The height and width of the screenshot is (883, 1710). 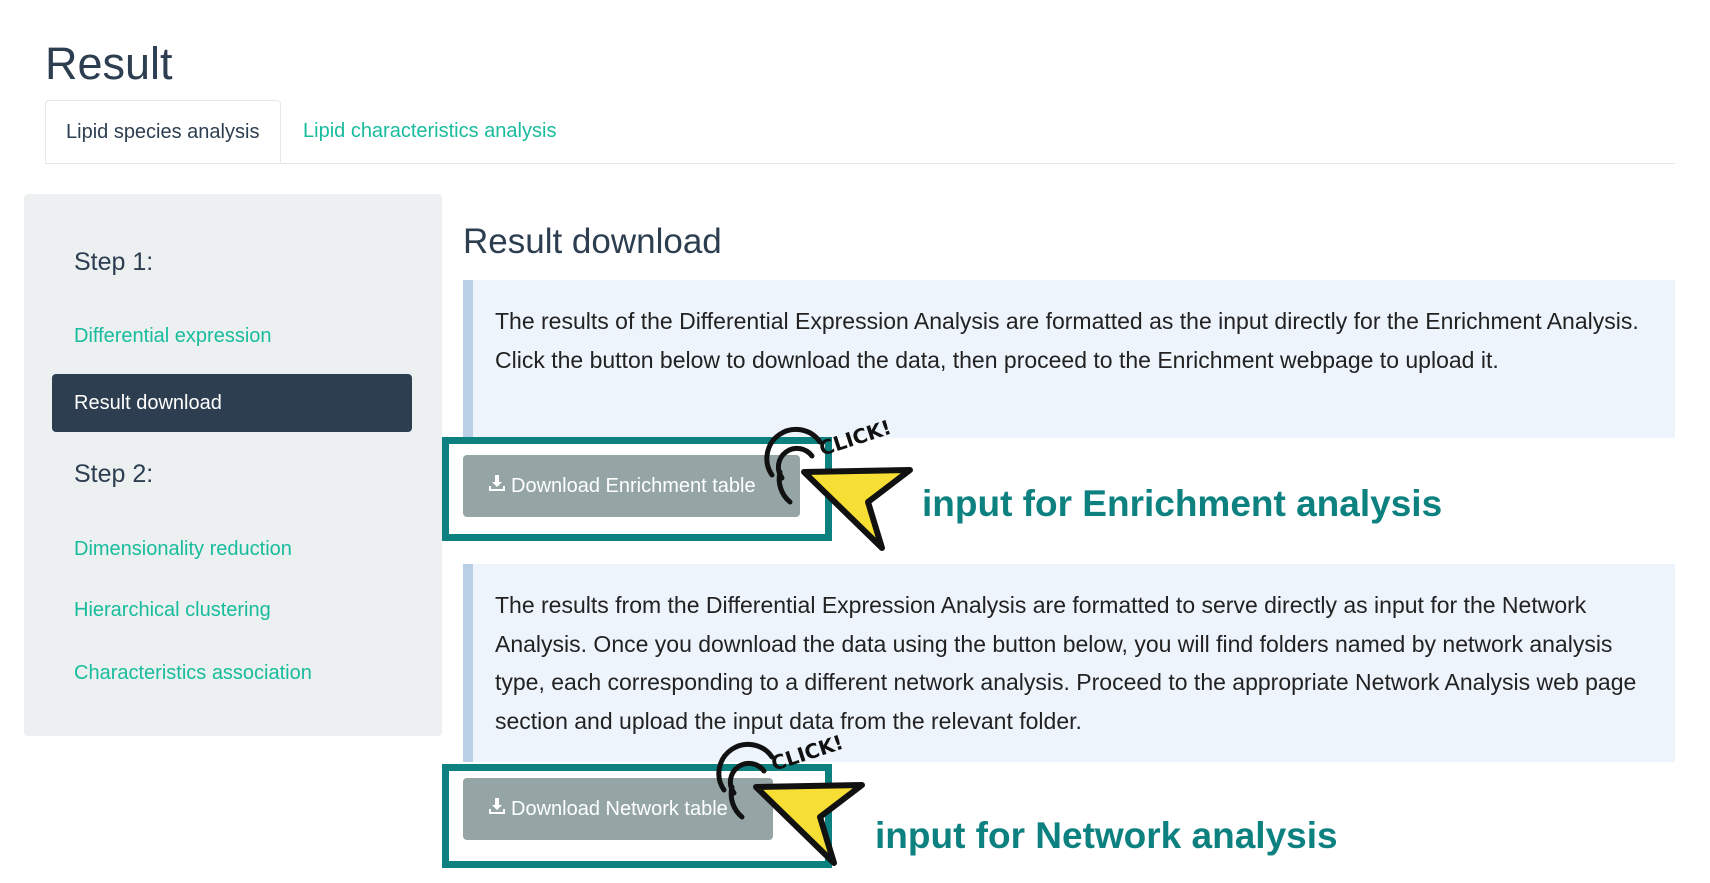 I want to click on sidebar-item-differential-expression: Differential expression, so click(x=173, y=336).